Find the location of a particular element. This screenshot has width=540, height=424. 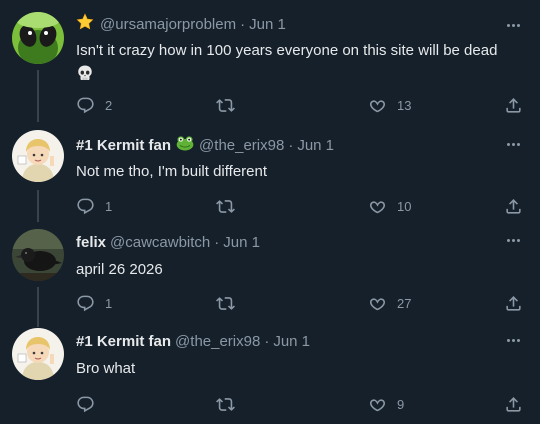

like-count: 9 is located at coordinates (401, 404).